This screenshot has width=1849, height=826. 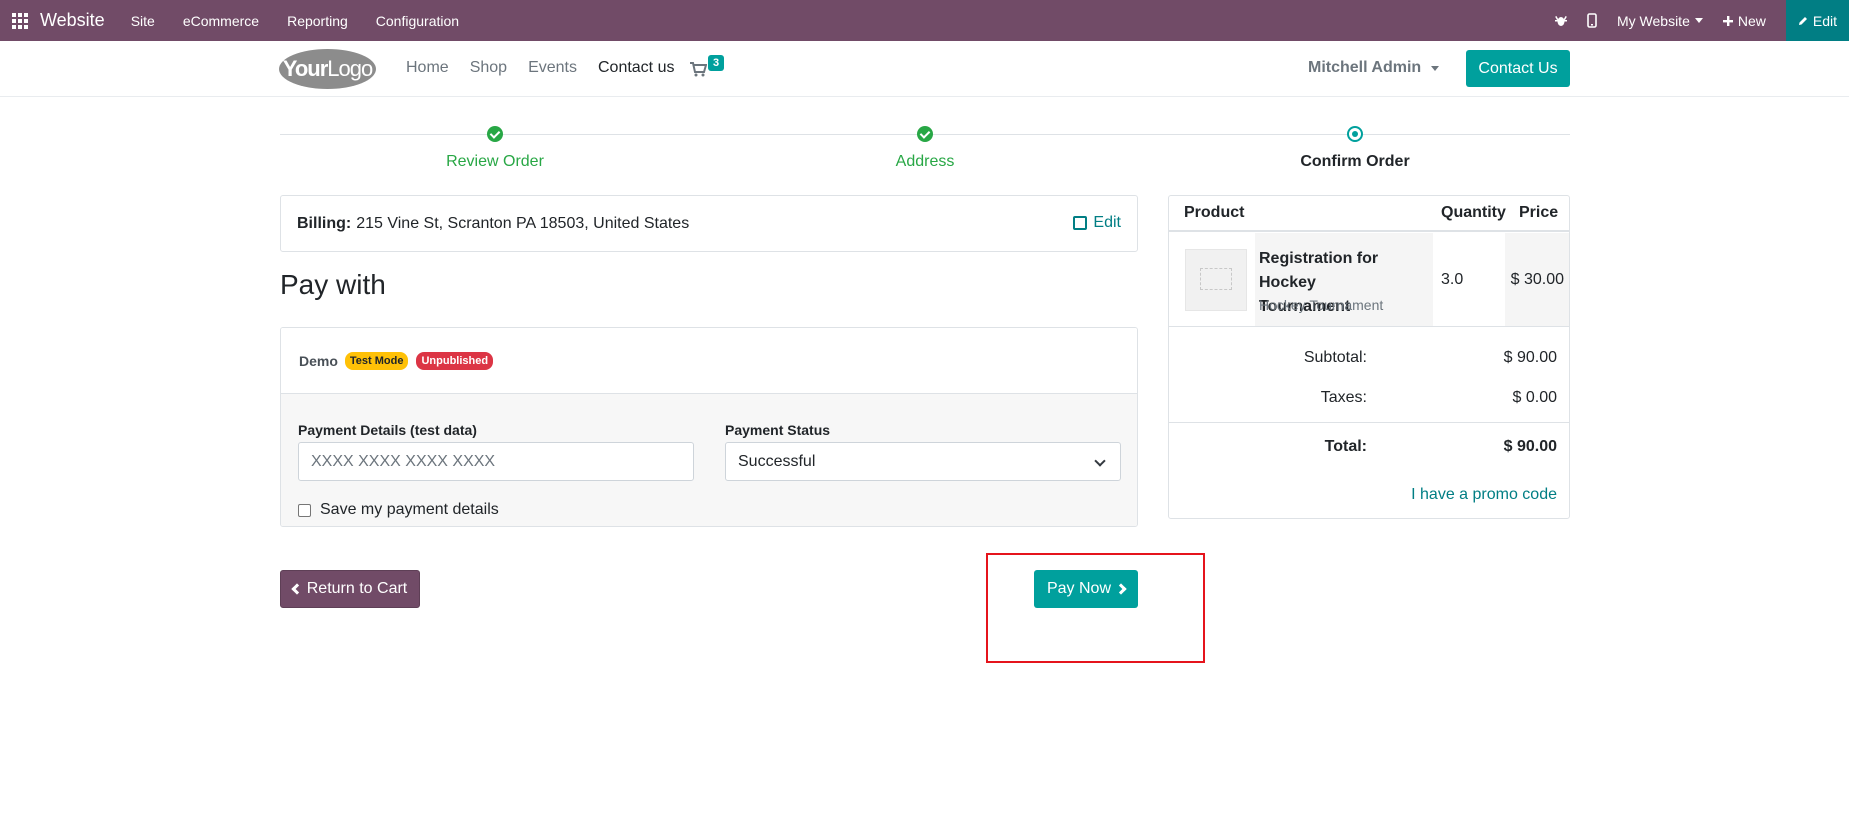 I want to click on main-nav: Home Shop Events Contact us, so click(x=550, y=68).